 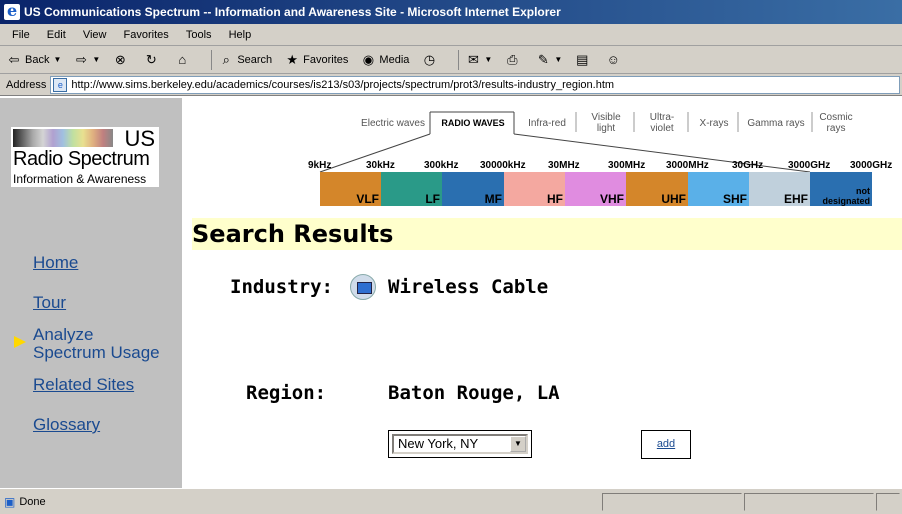 What do you see at coordinates (96, 352) in the screenshot?
I see `nav-analyze-line2: Spectrum Usage` at bounding box center [96, 352].